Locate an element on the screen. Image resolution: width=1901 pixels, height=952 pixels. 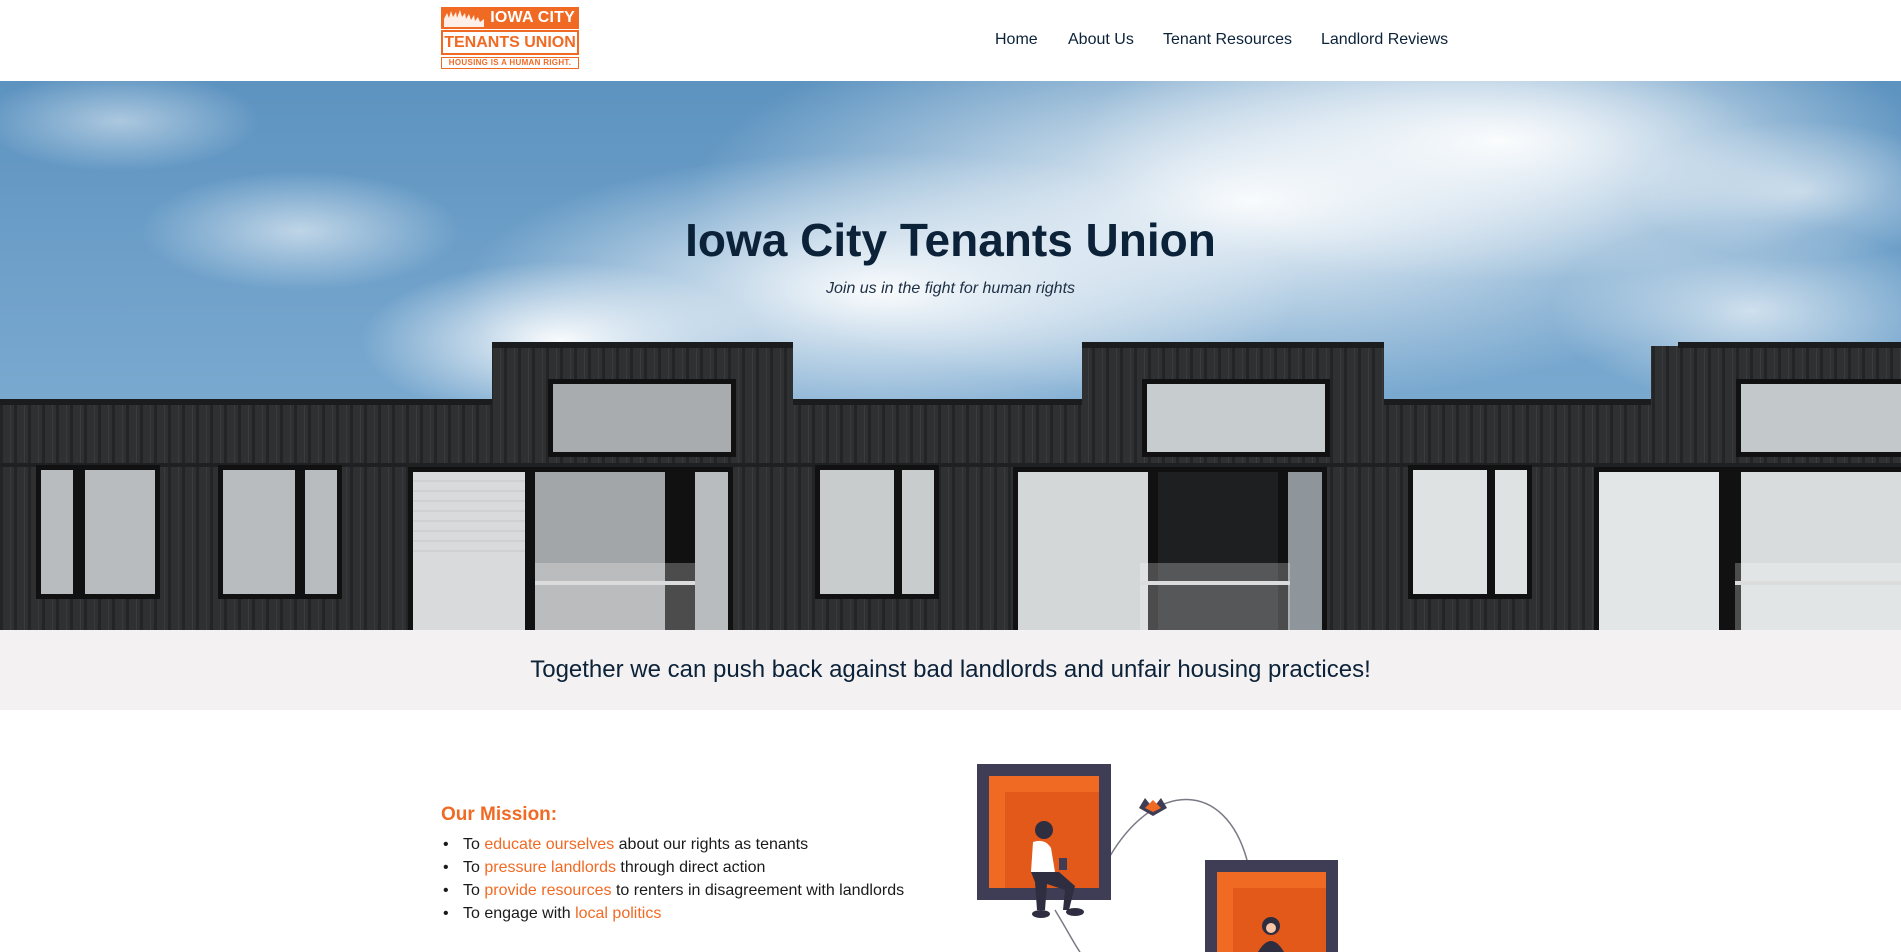
mission-item: To engage with local politics is located at coordinates (672, 913).